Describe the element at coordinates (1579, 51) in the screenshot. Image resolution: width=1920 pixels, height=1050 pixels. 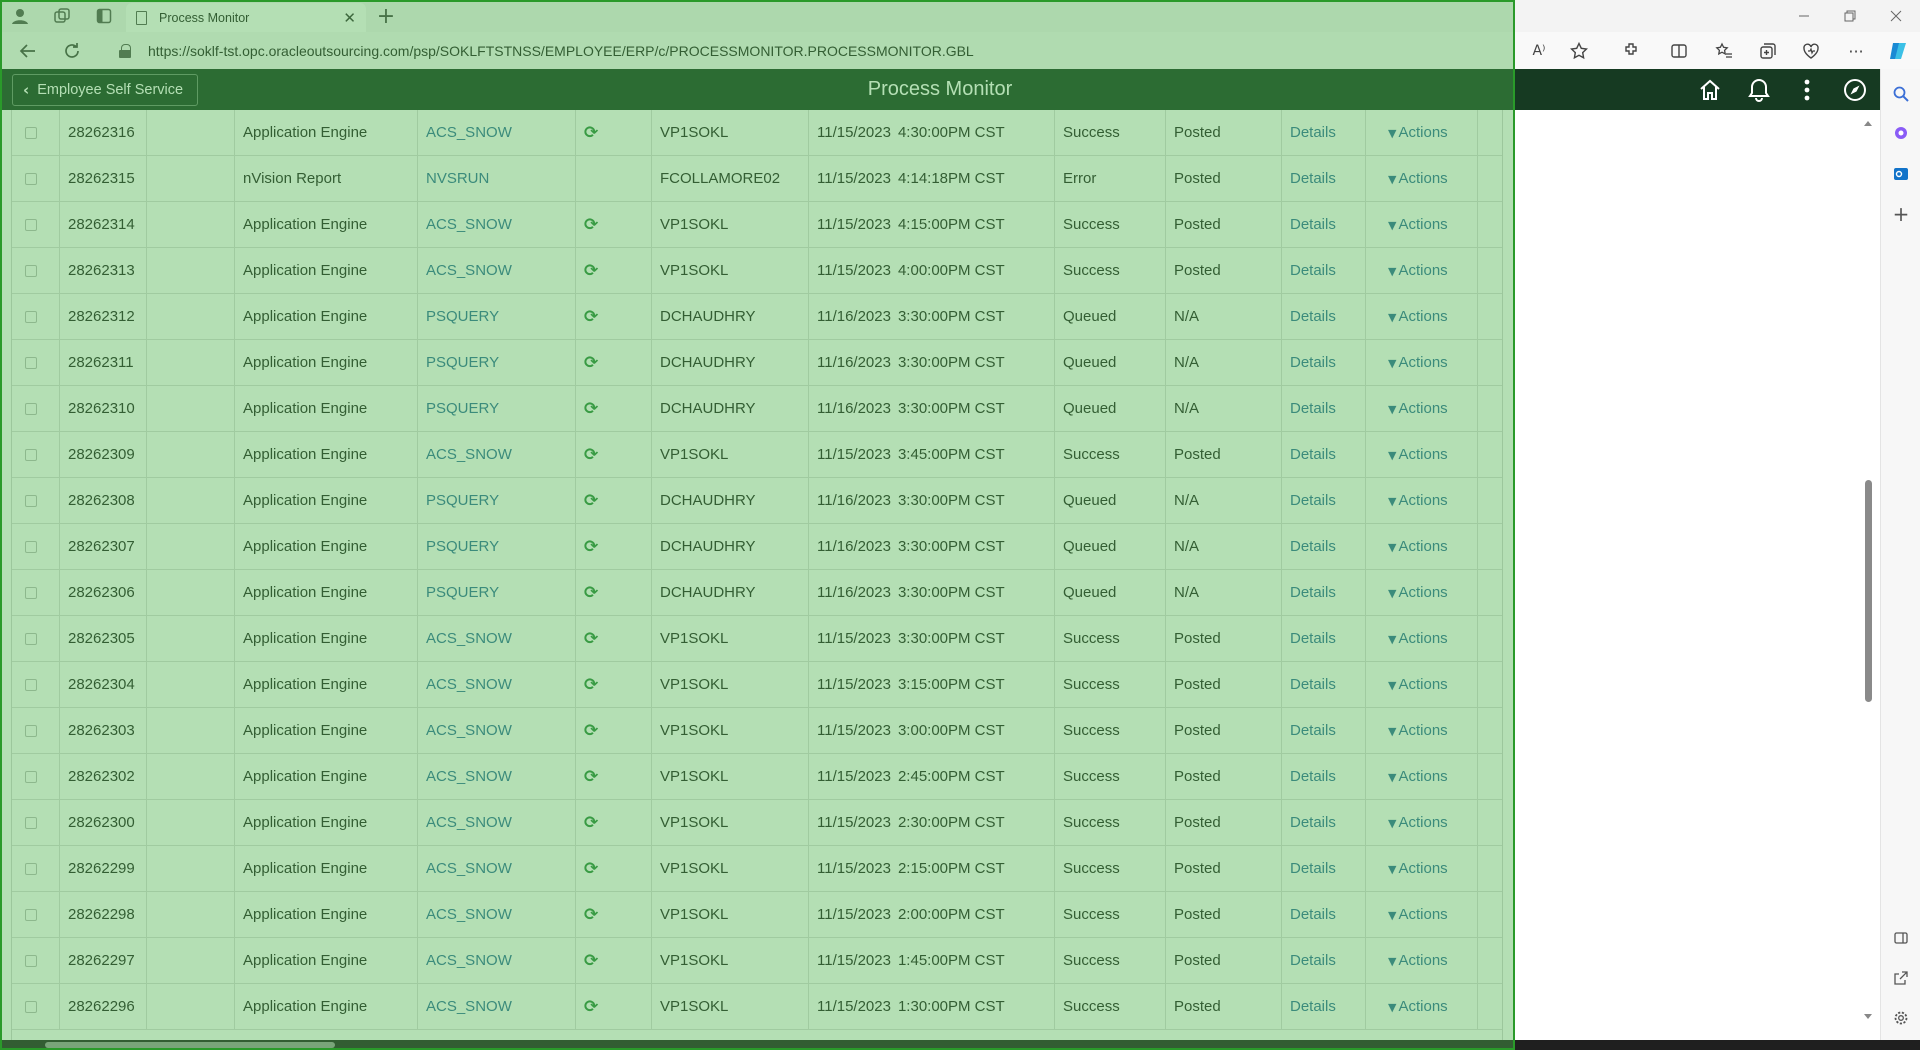
I see `favorite-star-icon` at that location.